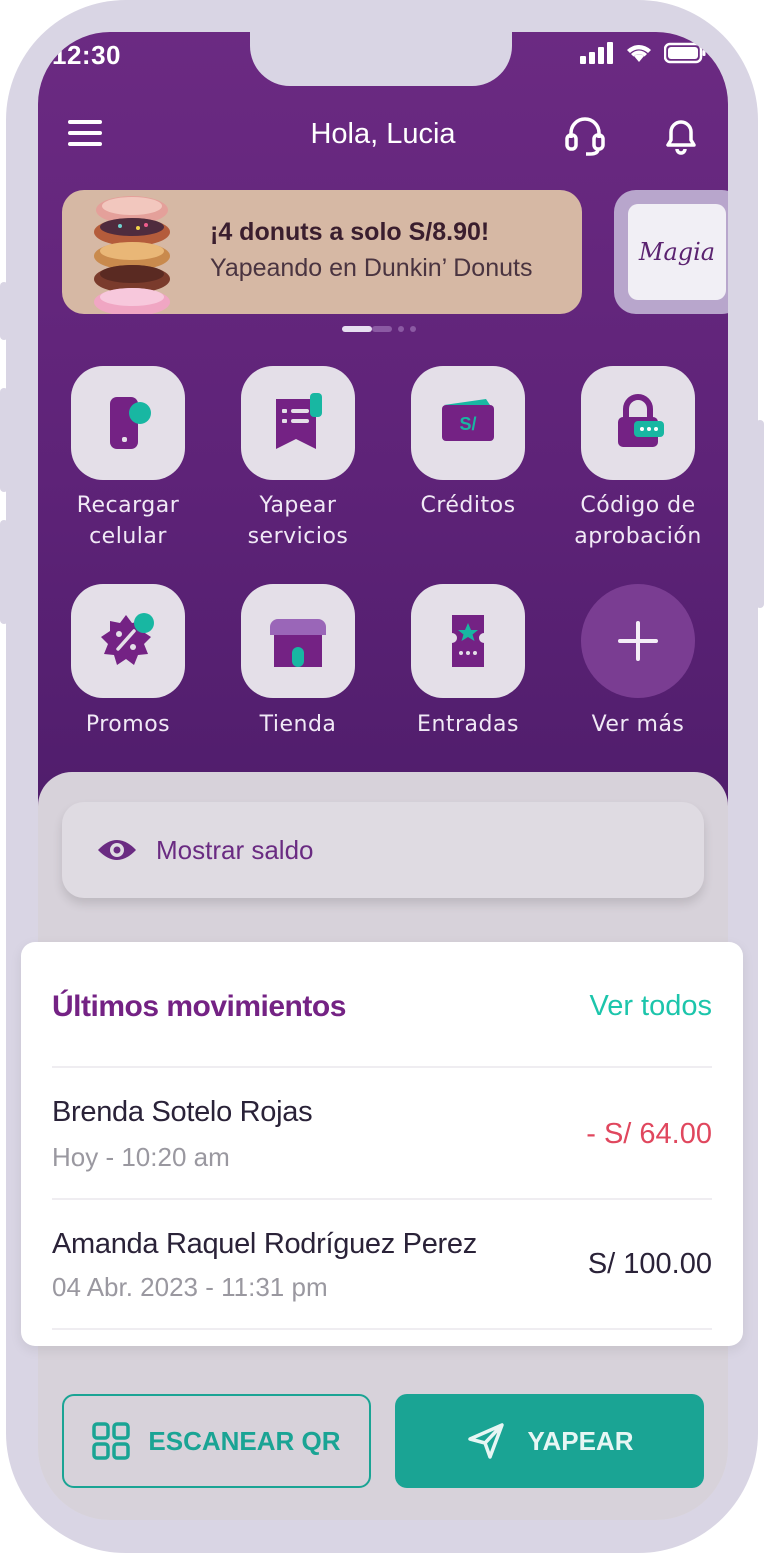 The width and height of the screenshot is (764, 1553). What do you see at coordinates (681, 135) in the screenshot?
I see `bell-icon` at bounding box center [681, 135].